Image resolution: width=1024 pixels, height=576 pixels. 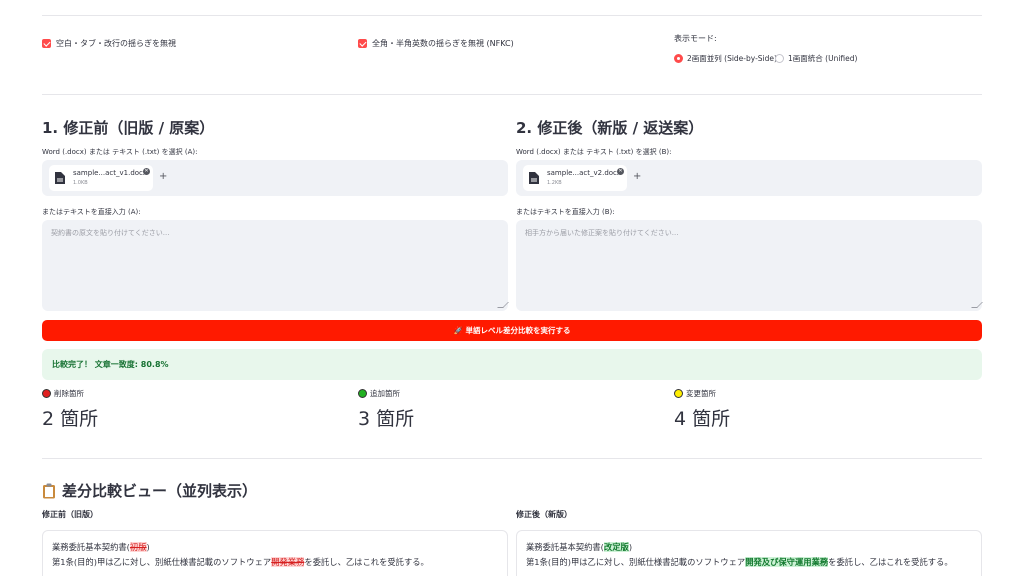 I want to click on top-divider, so click(x=512, y=15).